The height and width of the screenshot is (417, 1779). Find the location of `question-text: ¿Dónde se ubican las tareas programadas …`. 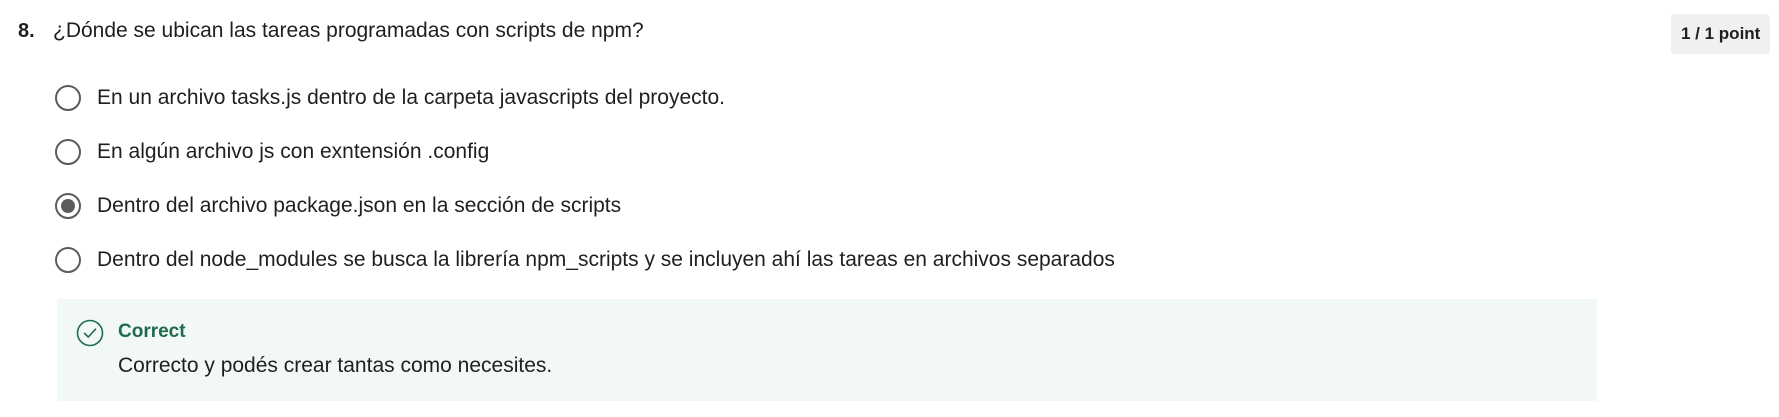

question-text: ¿Dónde se ubican las tareas programadas … is located at coordinates (348, 30).